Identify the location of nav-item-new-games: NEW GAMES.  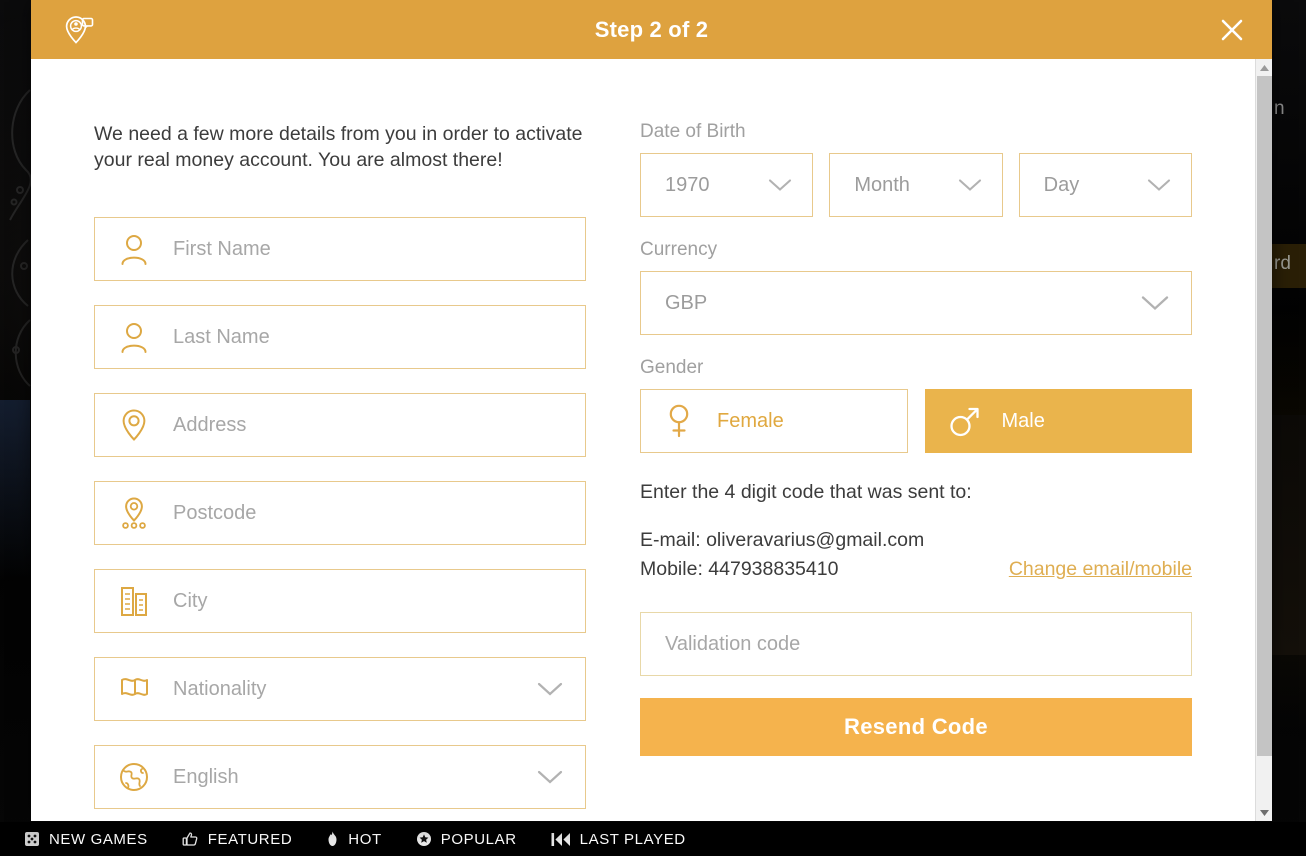
(86, 839).